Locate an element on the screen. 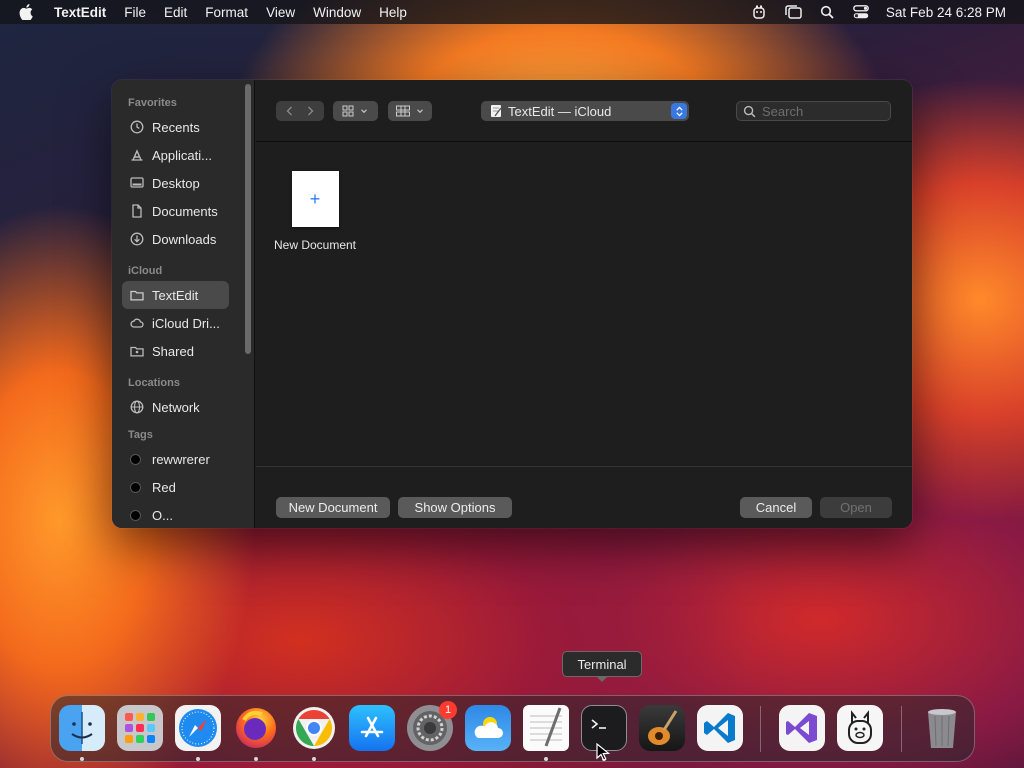  sidebar-scrollbar is located at coordinates (248, 219).